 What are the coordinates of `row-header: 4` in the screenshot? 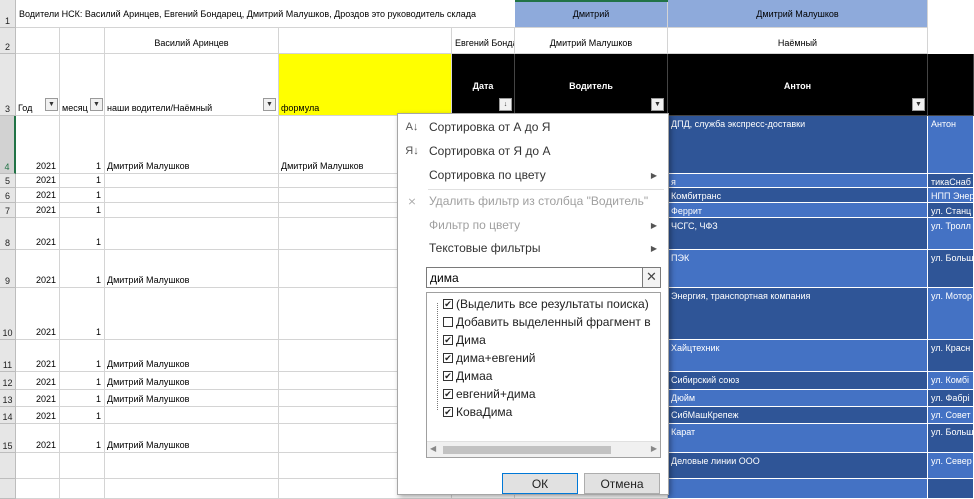 It's located at (8, 145).